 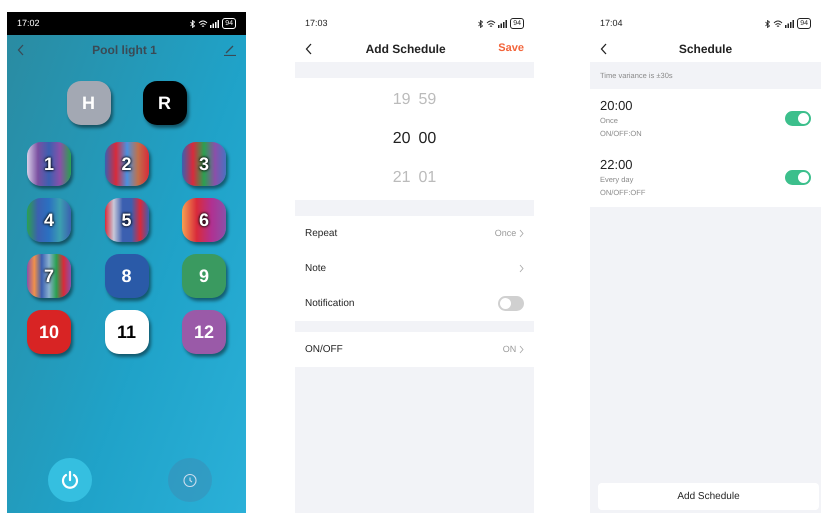 I want to click on status-time: 17:04, so click(x=611, y=23).